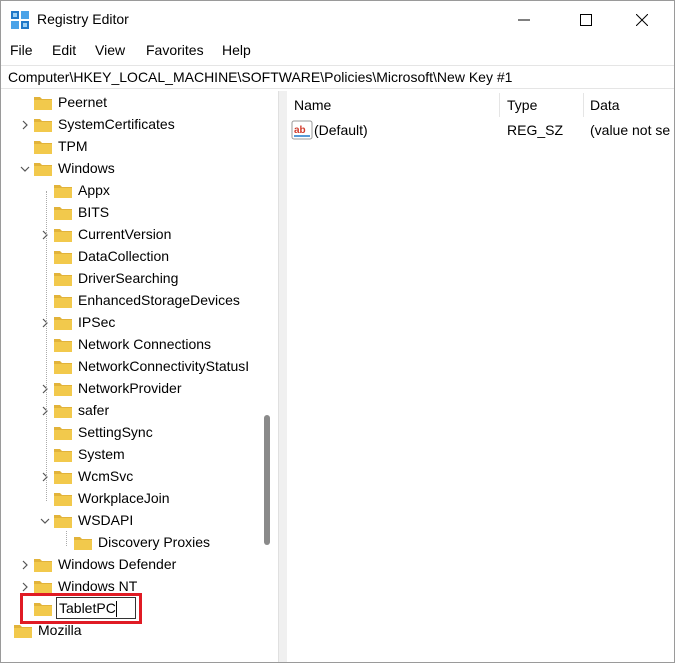 The width and height of the screenshot is (675, 663). I want to click on tree-item: SystemCertificates, so click(134, 125).